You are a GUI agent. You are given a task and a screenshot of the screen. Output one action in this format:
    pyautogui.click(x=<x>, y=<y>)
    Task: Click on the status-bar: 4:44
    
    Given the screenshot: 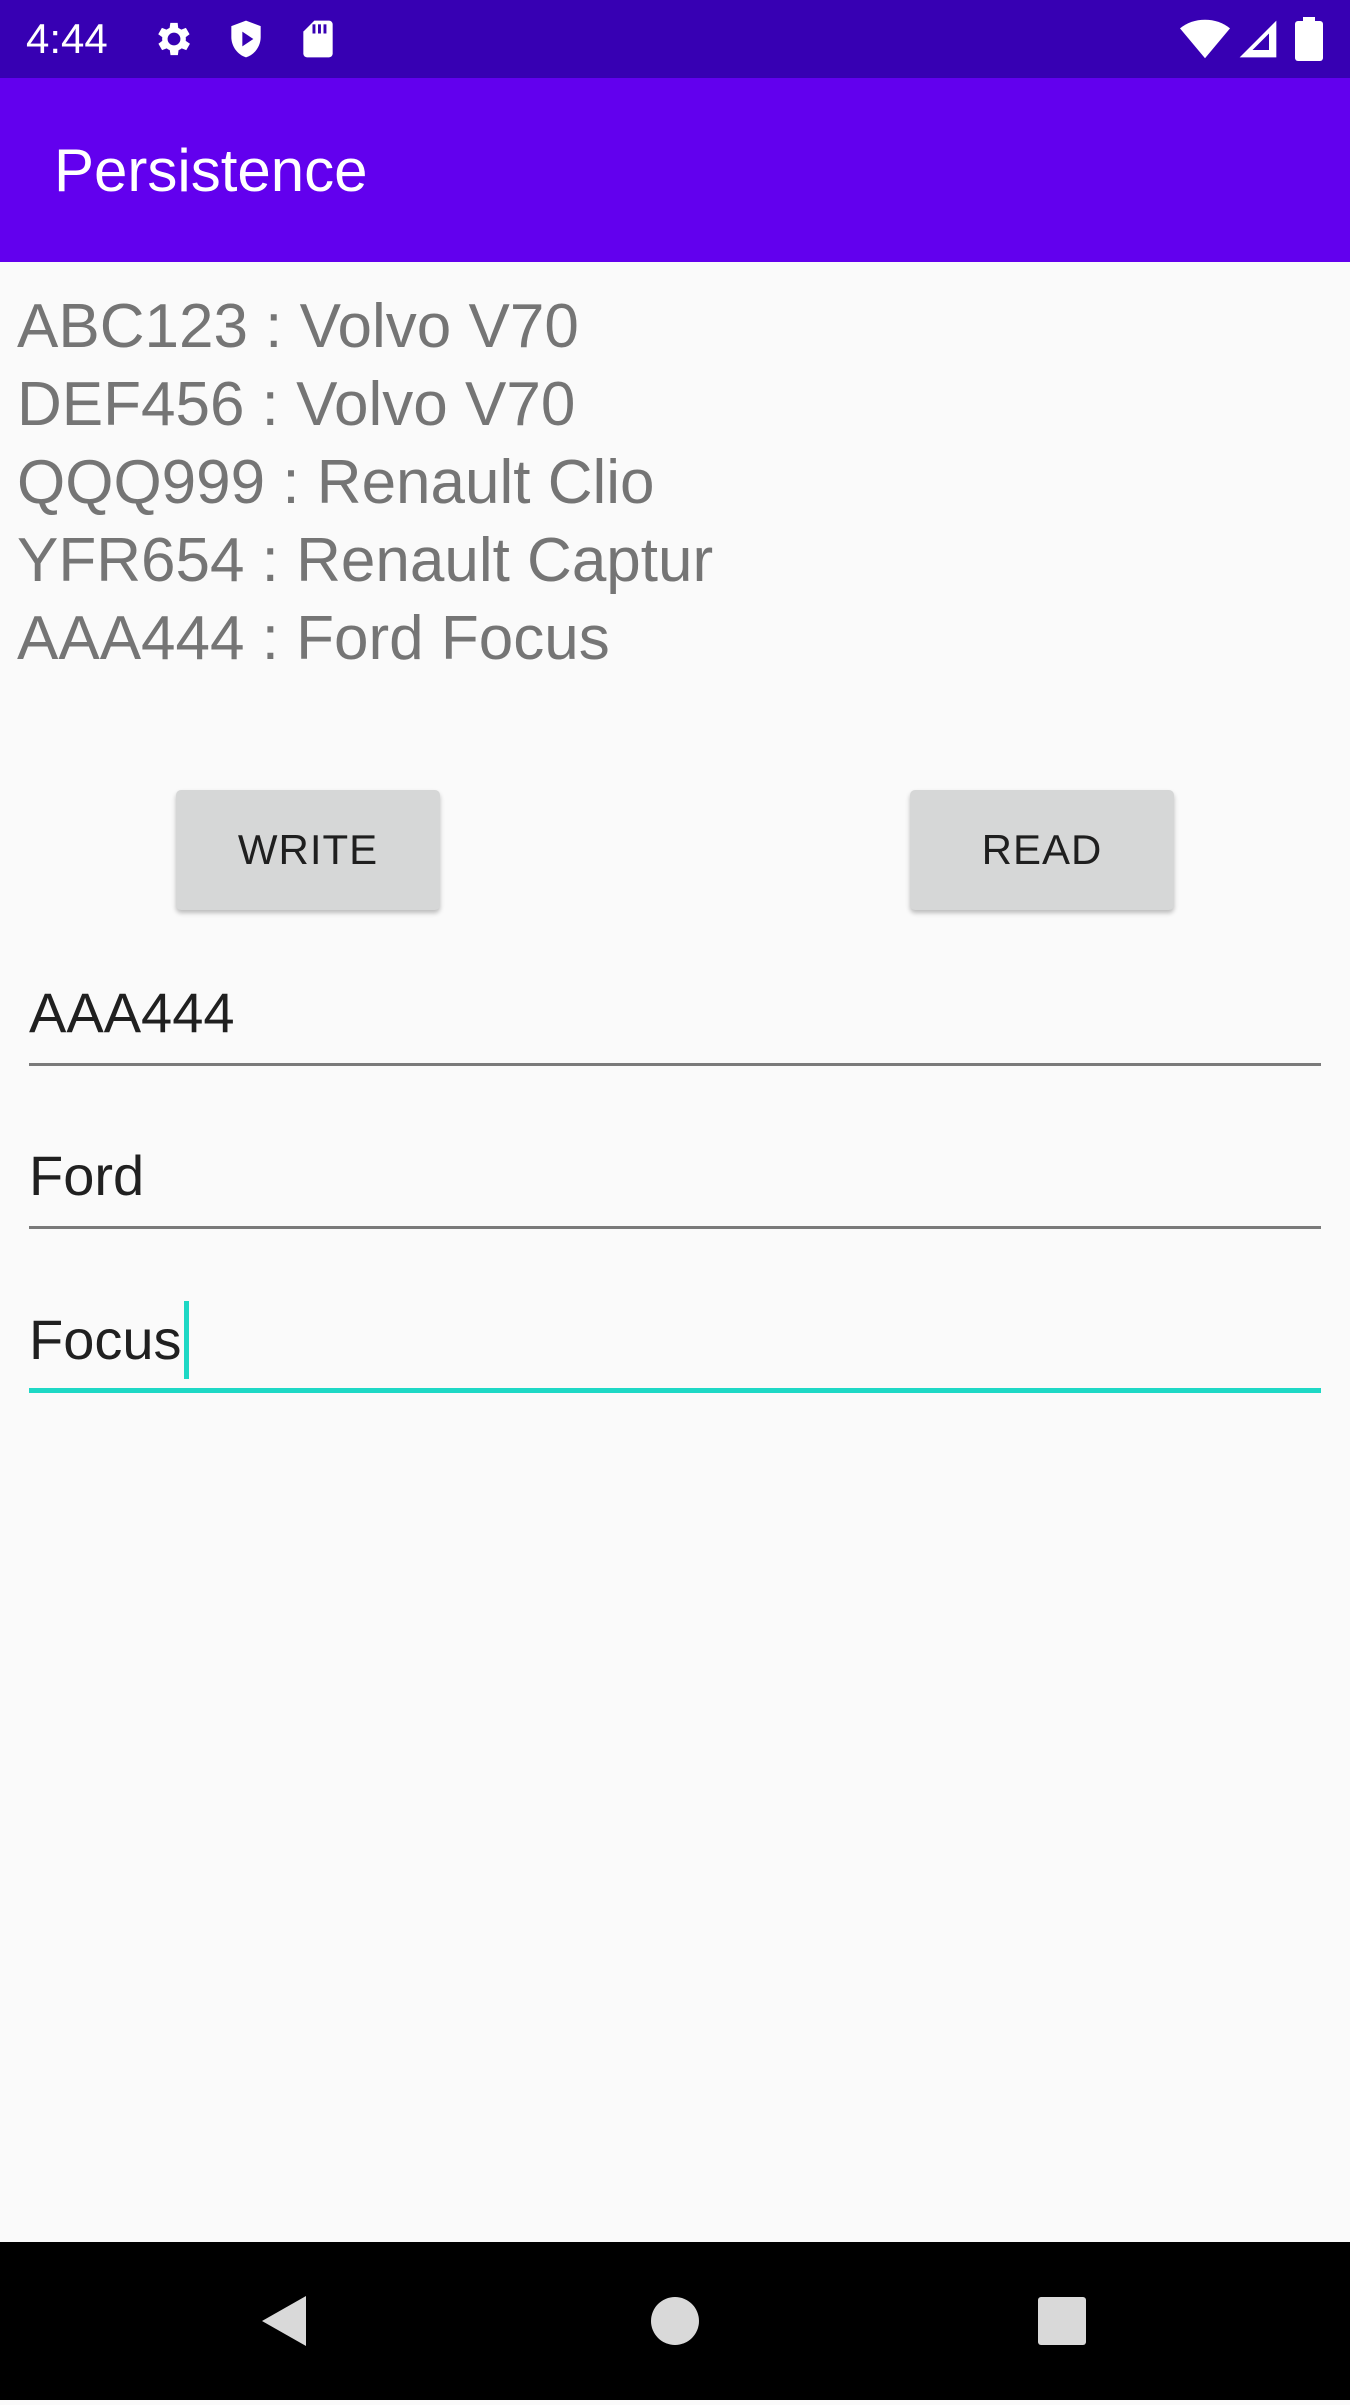 What is the action you would take?
    pyautogui.click(x=675, y=39)
    